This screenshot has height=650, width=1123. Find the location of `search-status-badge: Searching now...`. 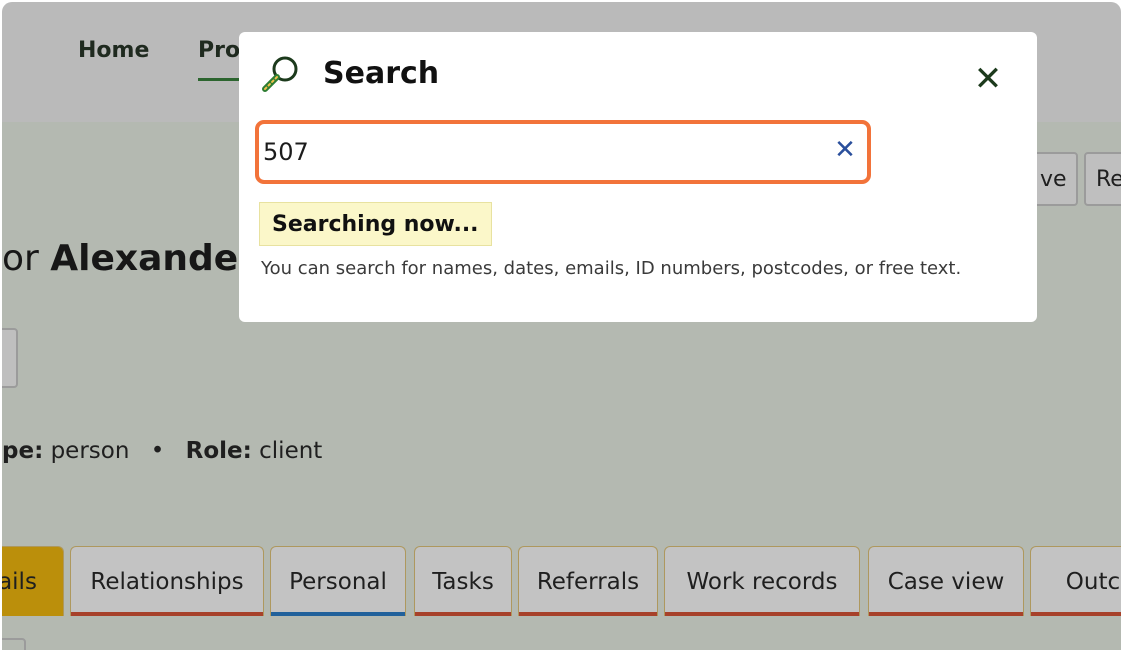

search-status-badge: Searching now... is located at coordinates (375, 224).